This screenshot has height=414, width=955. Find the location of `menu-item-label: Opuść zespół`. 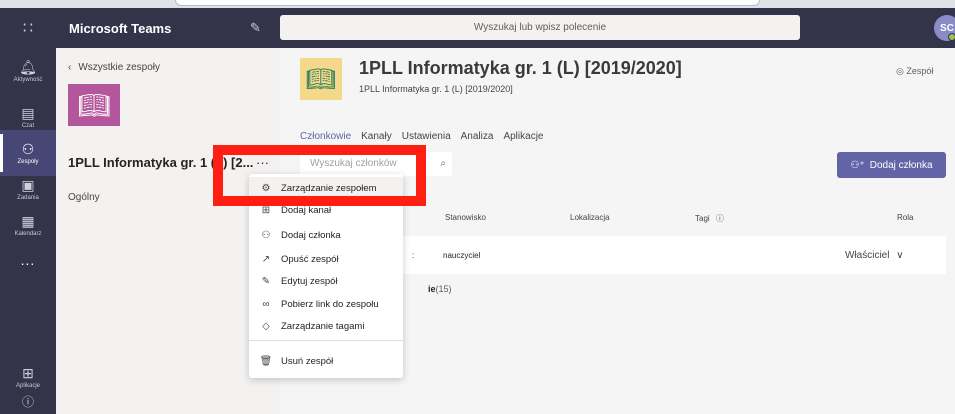

menu-item-label: Opuść zespół is located at coordinates (310, 259).